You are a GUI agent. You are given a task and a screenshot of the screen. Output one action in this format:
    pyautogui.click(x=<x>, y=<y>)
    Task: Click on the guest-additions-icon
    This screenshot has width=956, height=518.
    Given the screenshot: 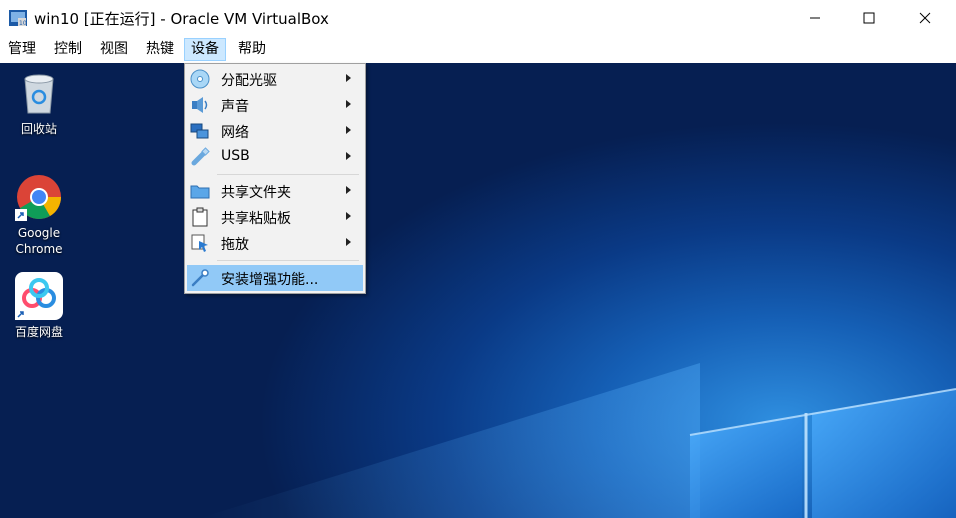 What is the action you would take?
    pyautogui.click(x=200, y=278)
    